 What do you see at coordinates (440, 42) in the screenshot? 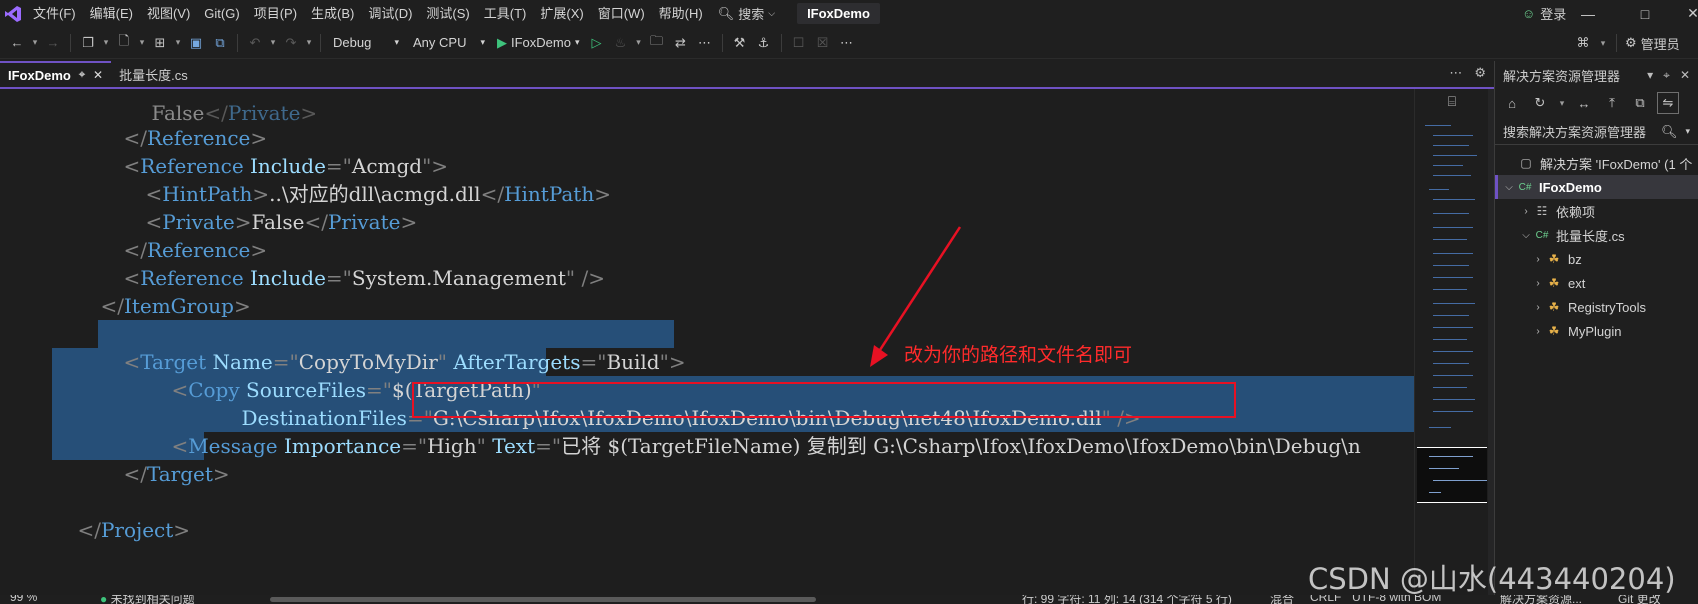
I see `platform-value: Any CPU` at bounding box center [440, 42].